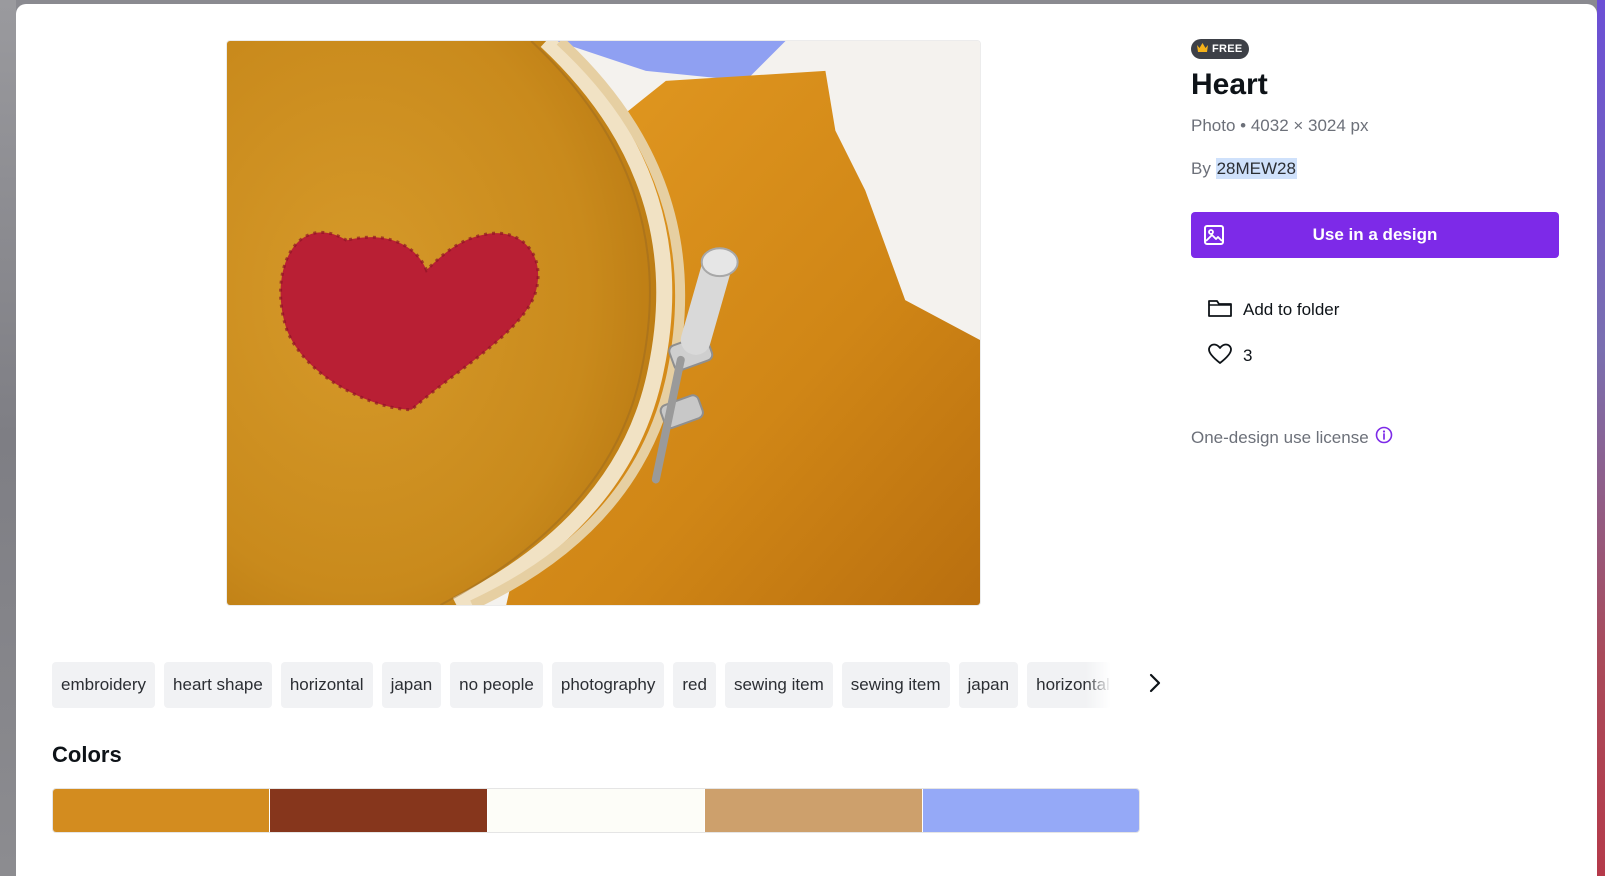 The image size is (1605, 876). I want to click on color-palette, so click(596, 810).